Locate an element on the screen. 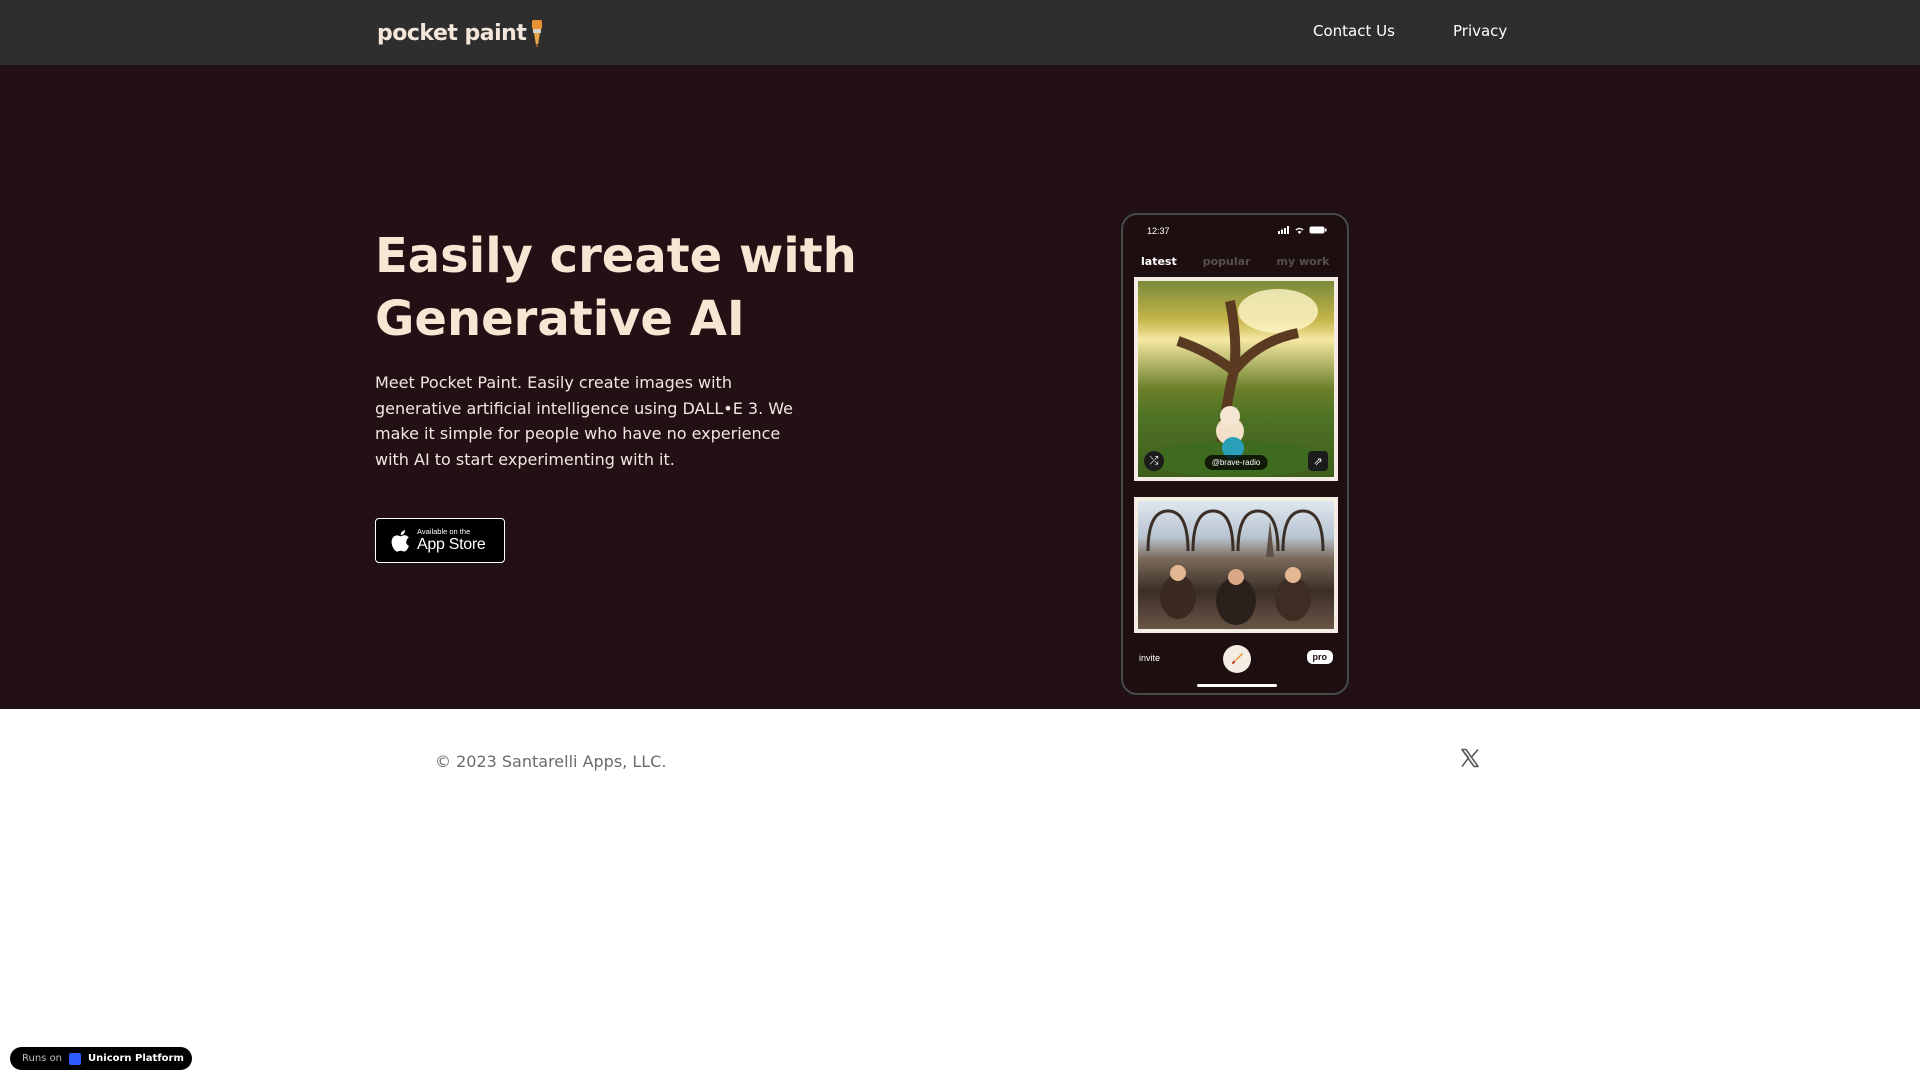 The image size is (1920, 1080). headline-line-2: Generative AI is located at coordinates (560, 319).